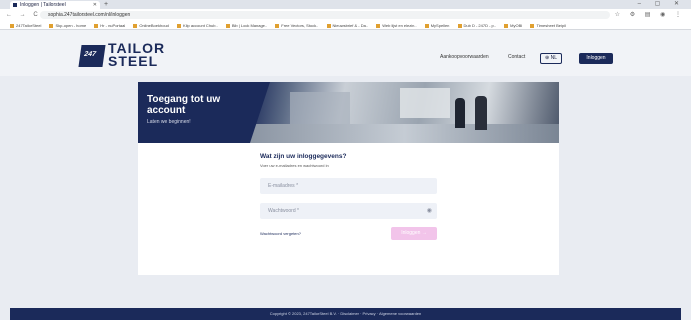 The width and height of the screenshot is (691, 320). Describe the element at coordinates (551, 58) in the screenshot. I see `language-button: ⊕ NL` at that location.